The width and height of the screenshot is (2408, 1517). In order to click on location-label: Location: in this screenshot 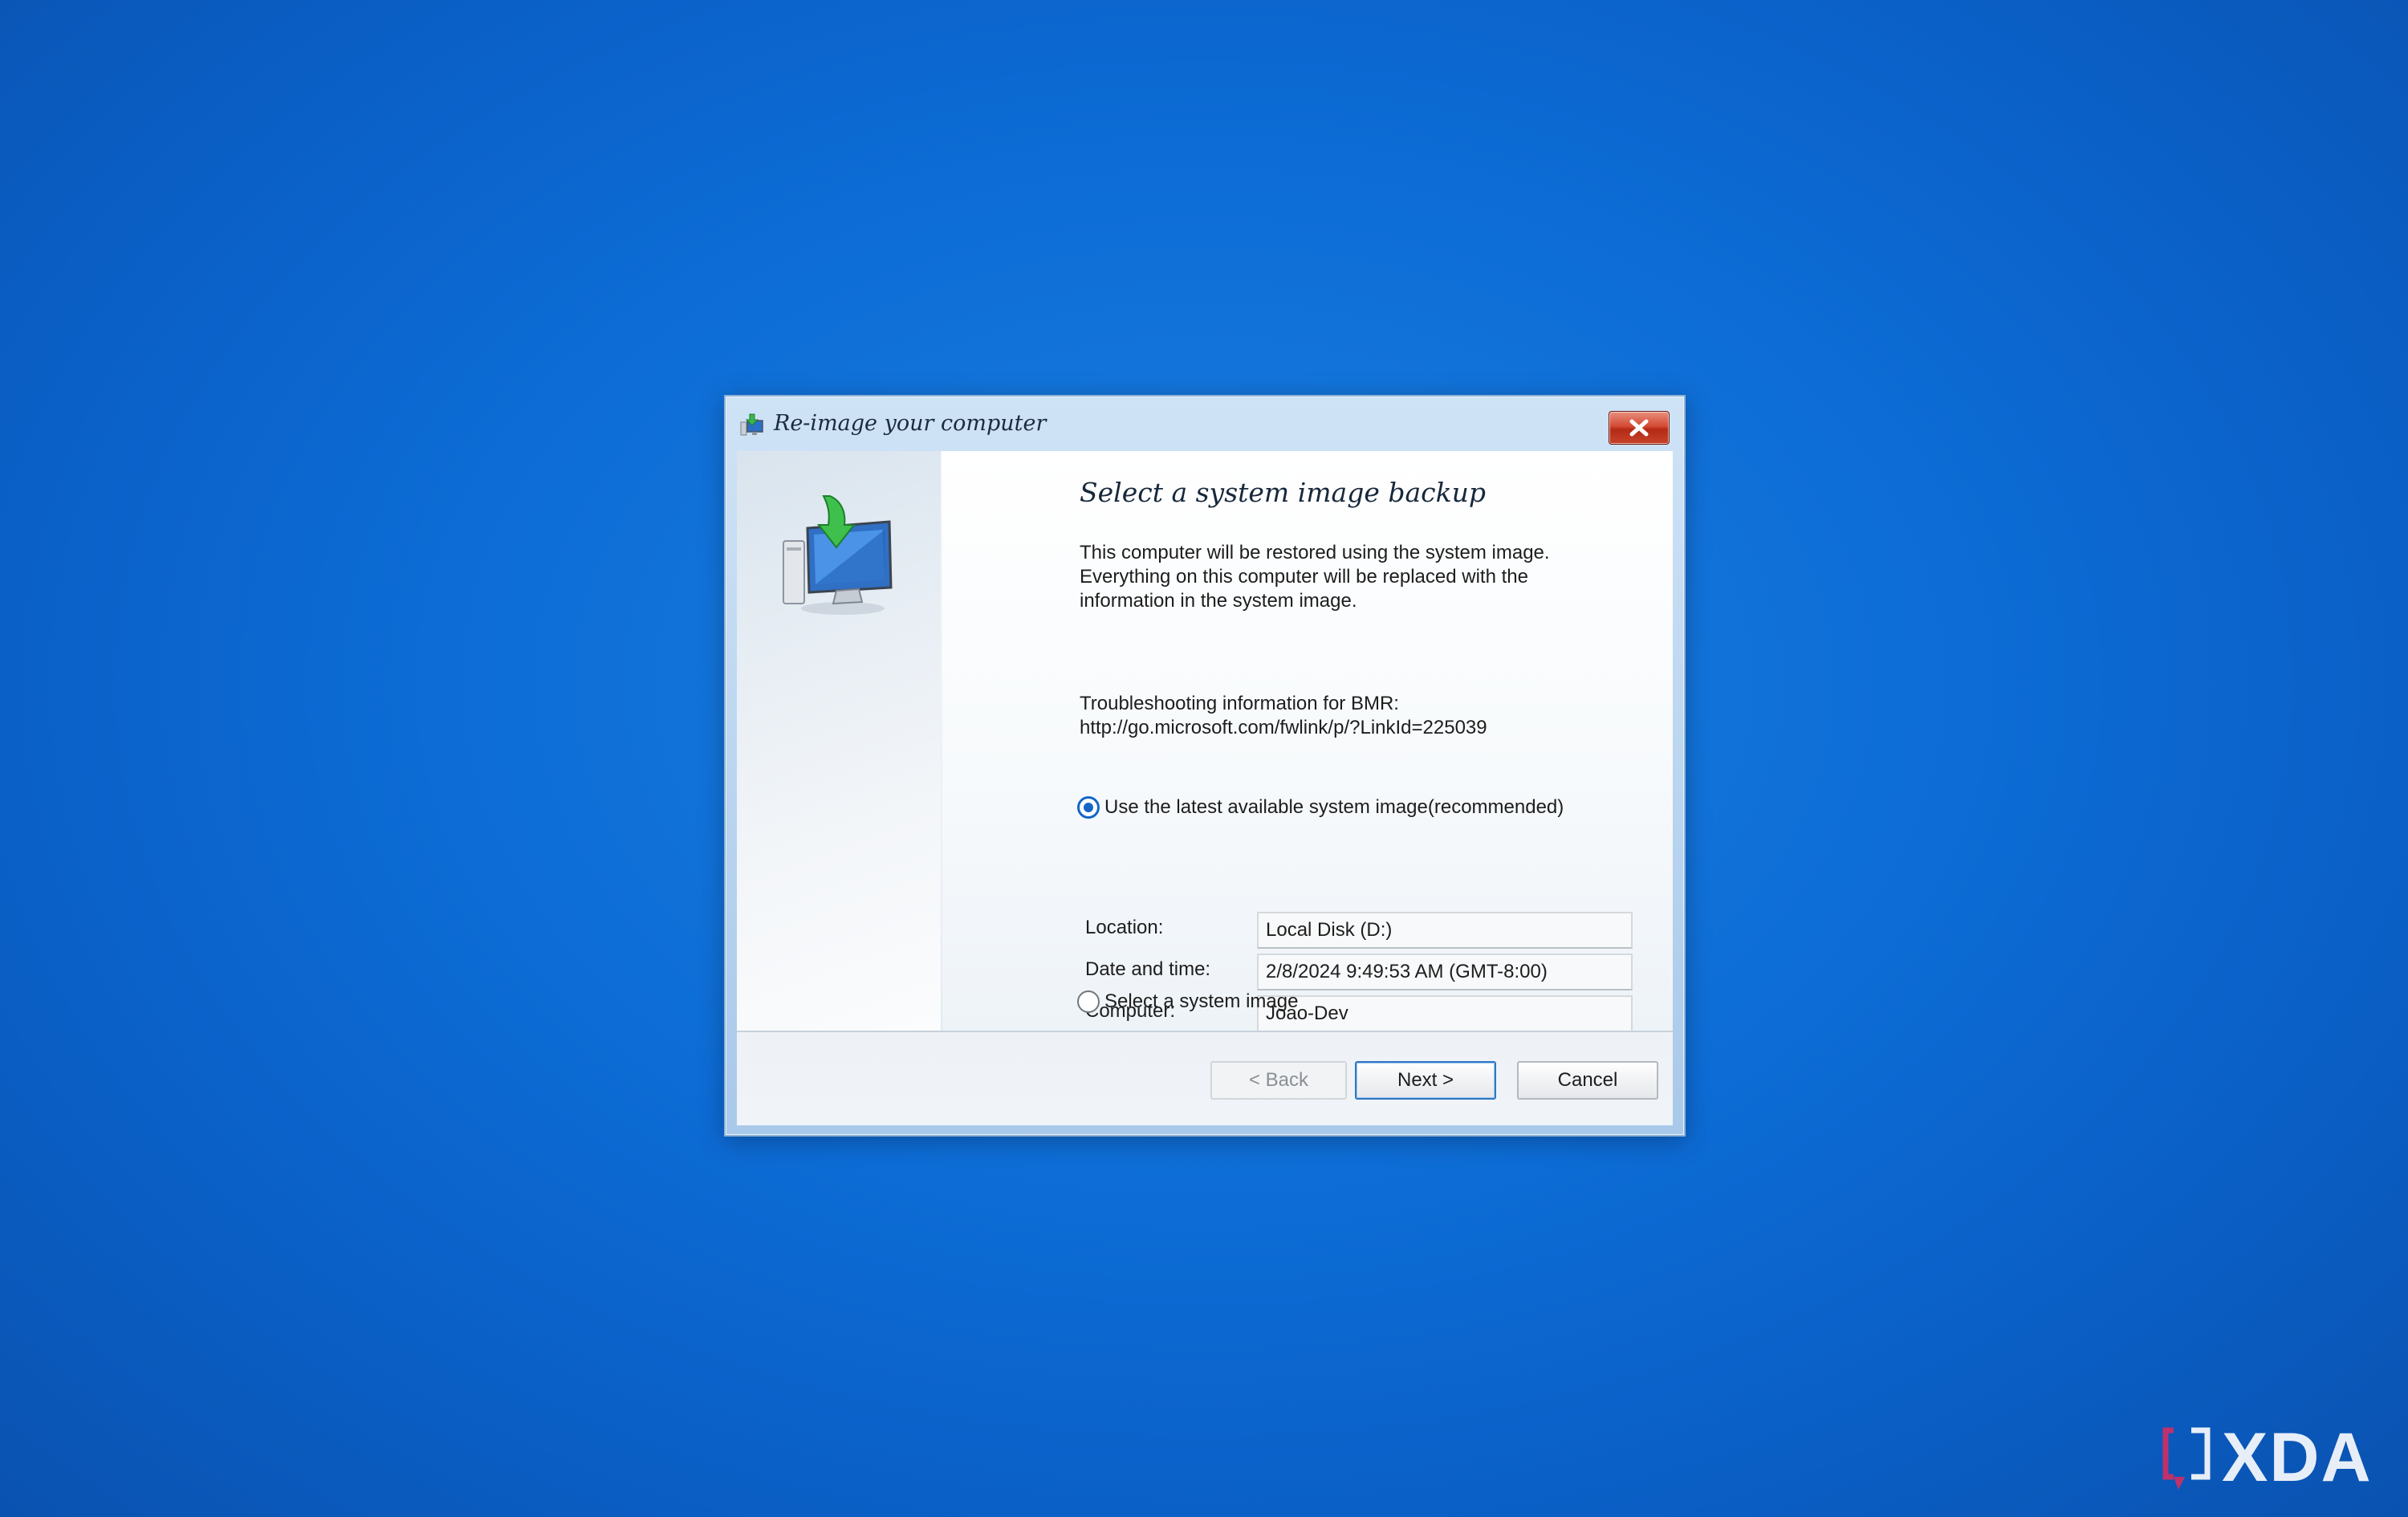, I will do `click(1124, 927)`.